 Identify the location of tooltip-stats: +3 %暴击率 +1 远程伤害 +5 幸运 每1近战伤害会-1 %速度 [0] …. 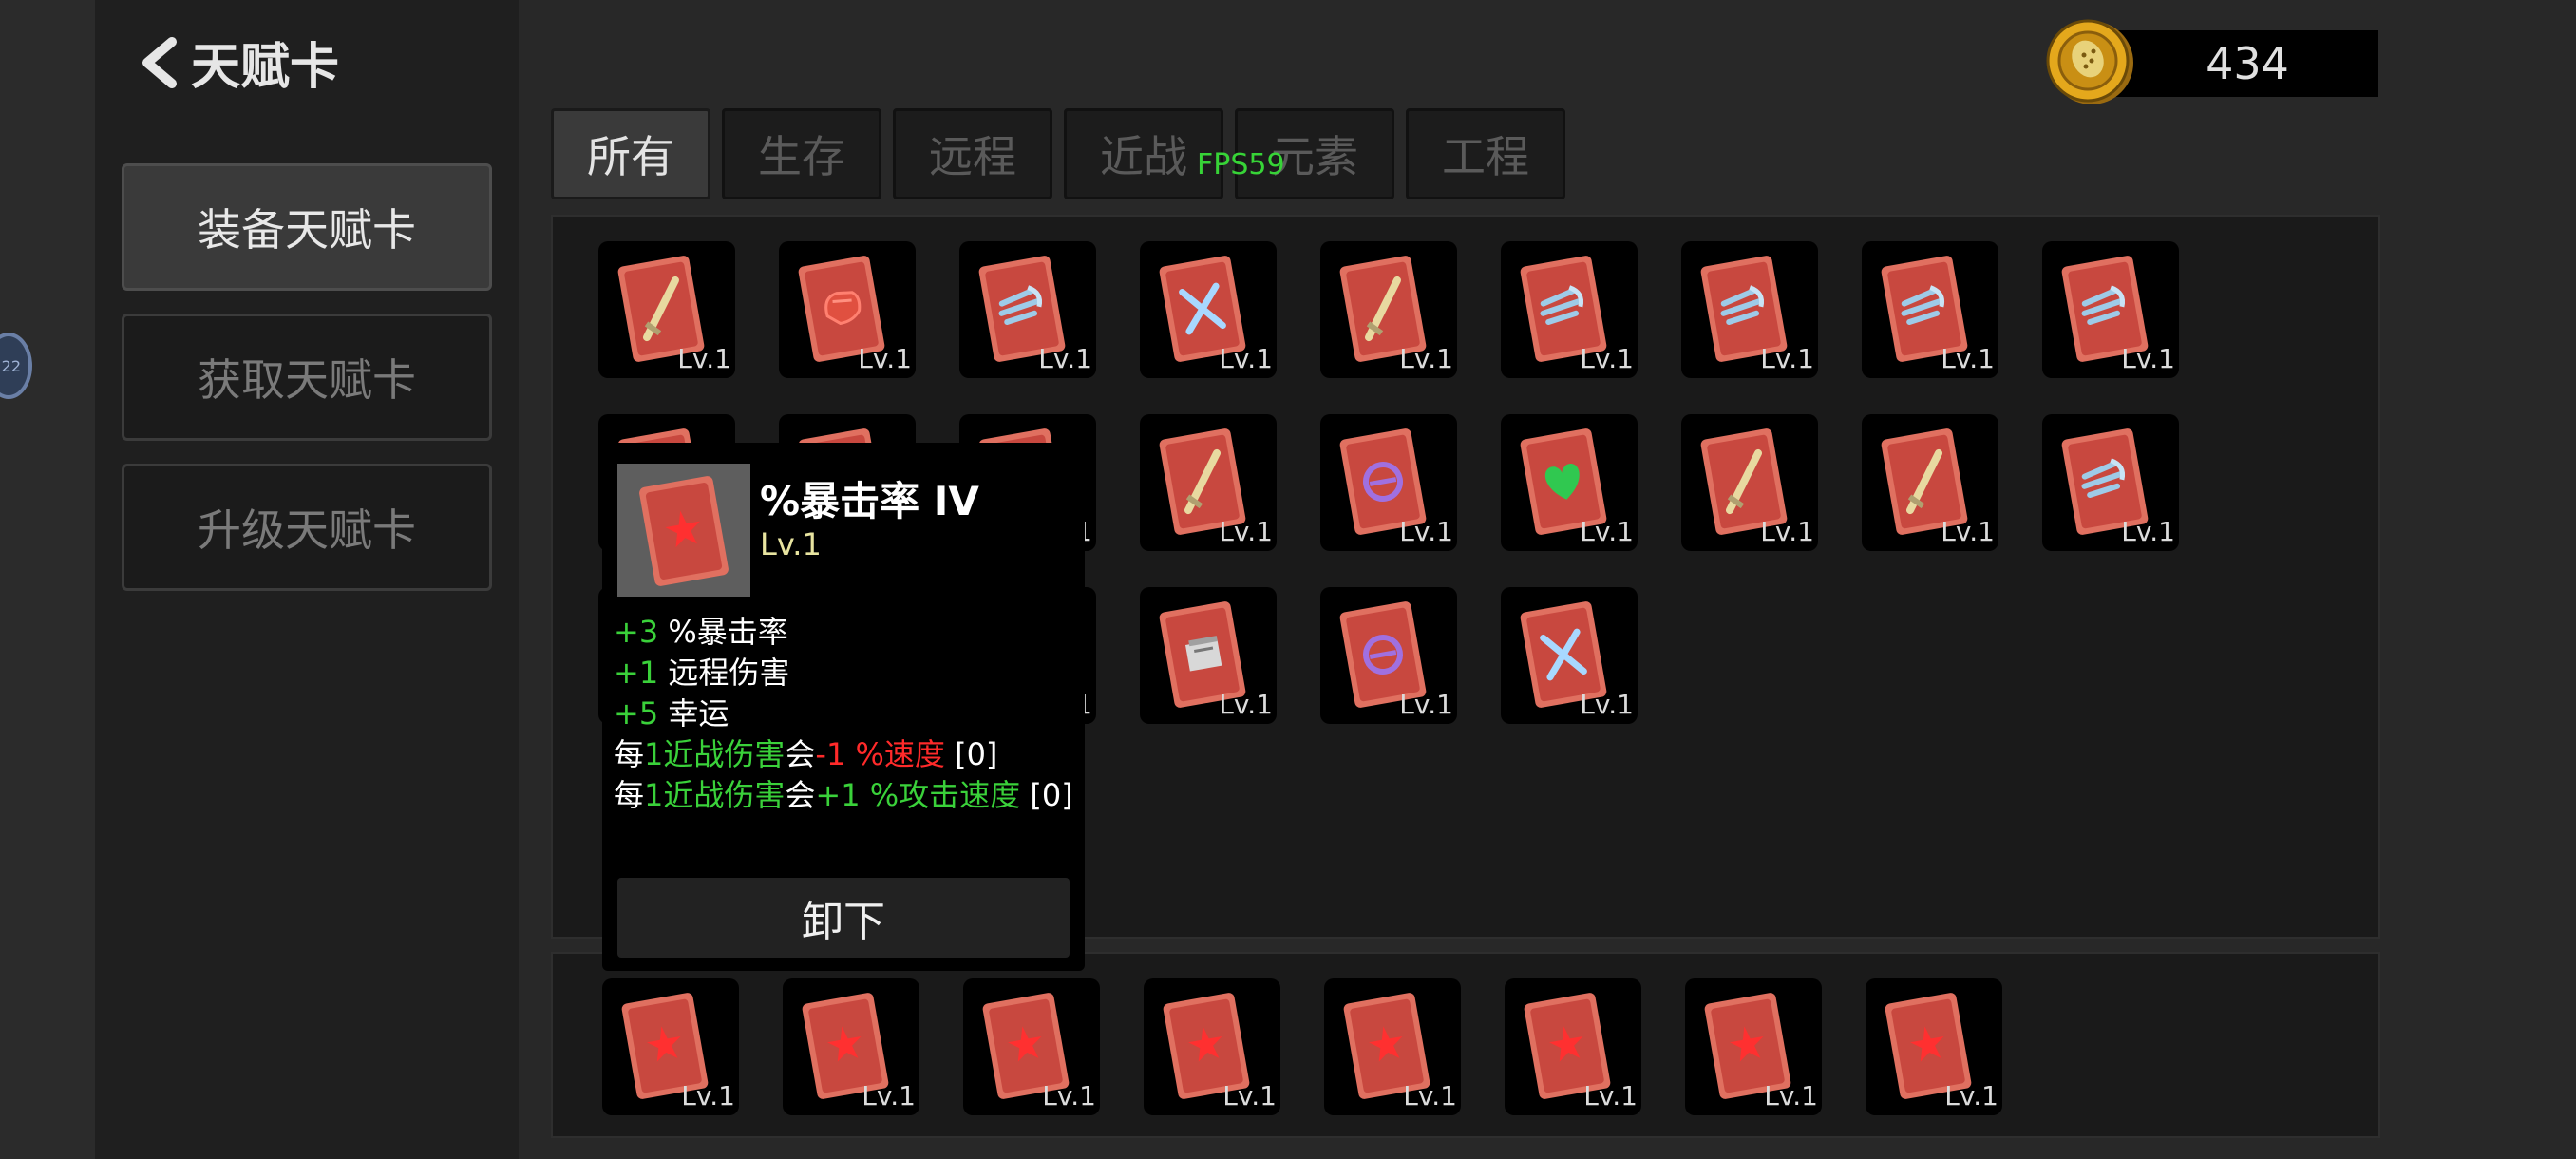
(843, 714).